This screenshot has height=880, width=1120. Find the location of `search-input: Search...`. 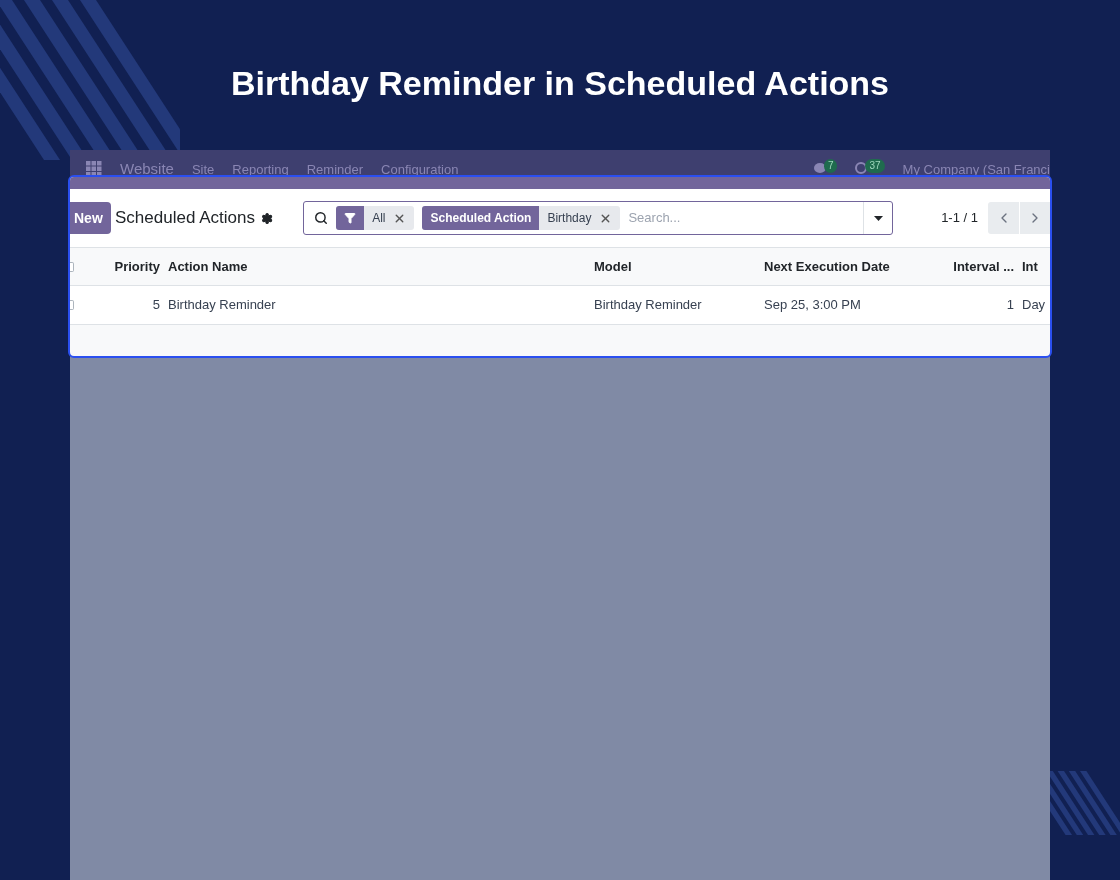

search-input: Search... is located at coordinates (746, 218).